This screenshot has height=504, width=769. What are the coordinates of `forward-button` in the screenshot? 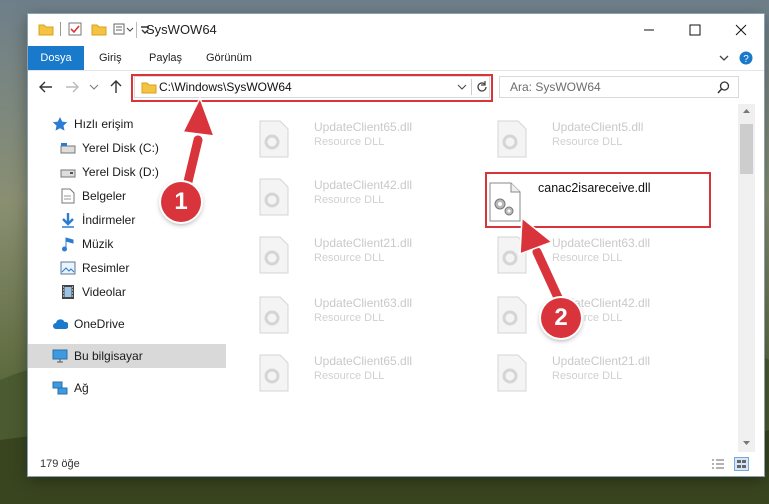 It's located at (72, 87).